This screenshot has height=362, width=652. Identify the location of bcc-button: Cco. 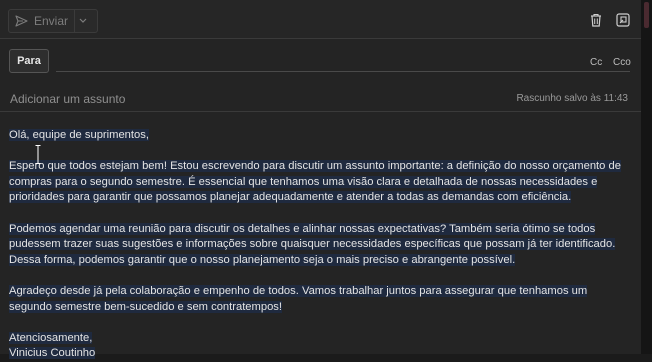
(622, 62).